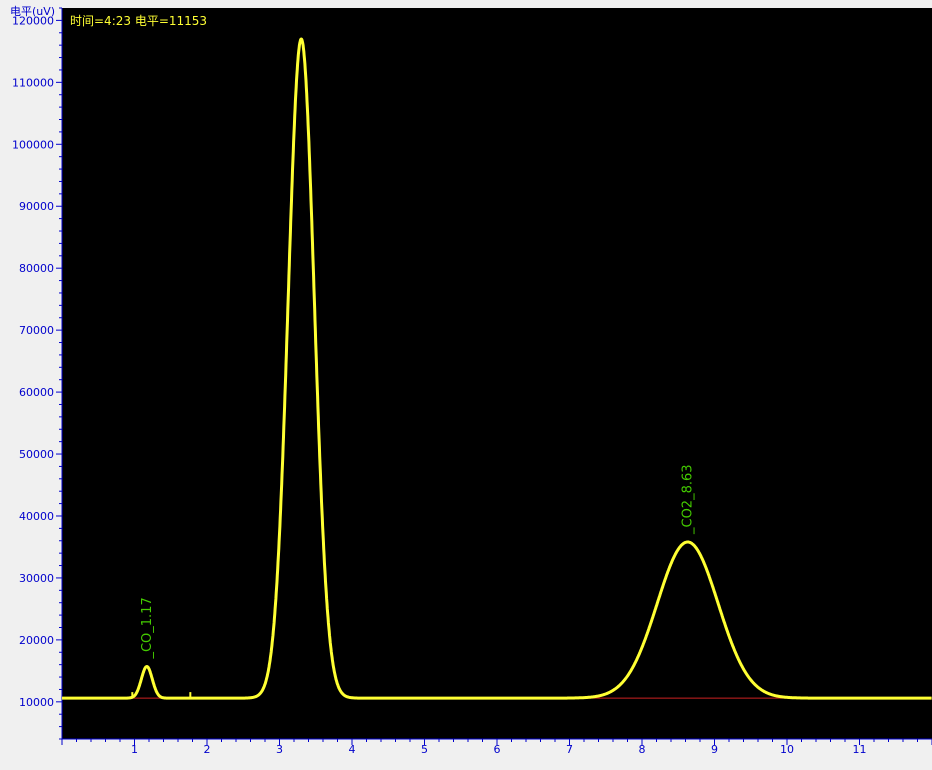  I want to click on y-tick-label: 60000, so click(36, 392).